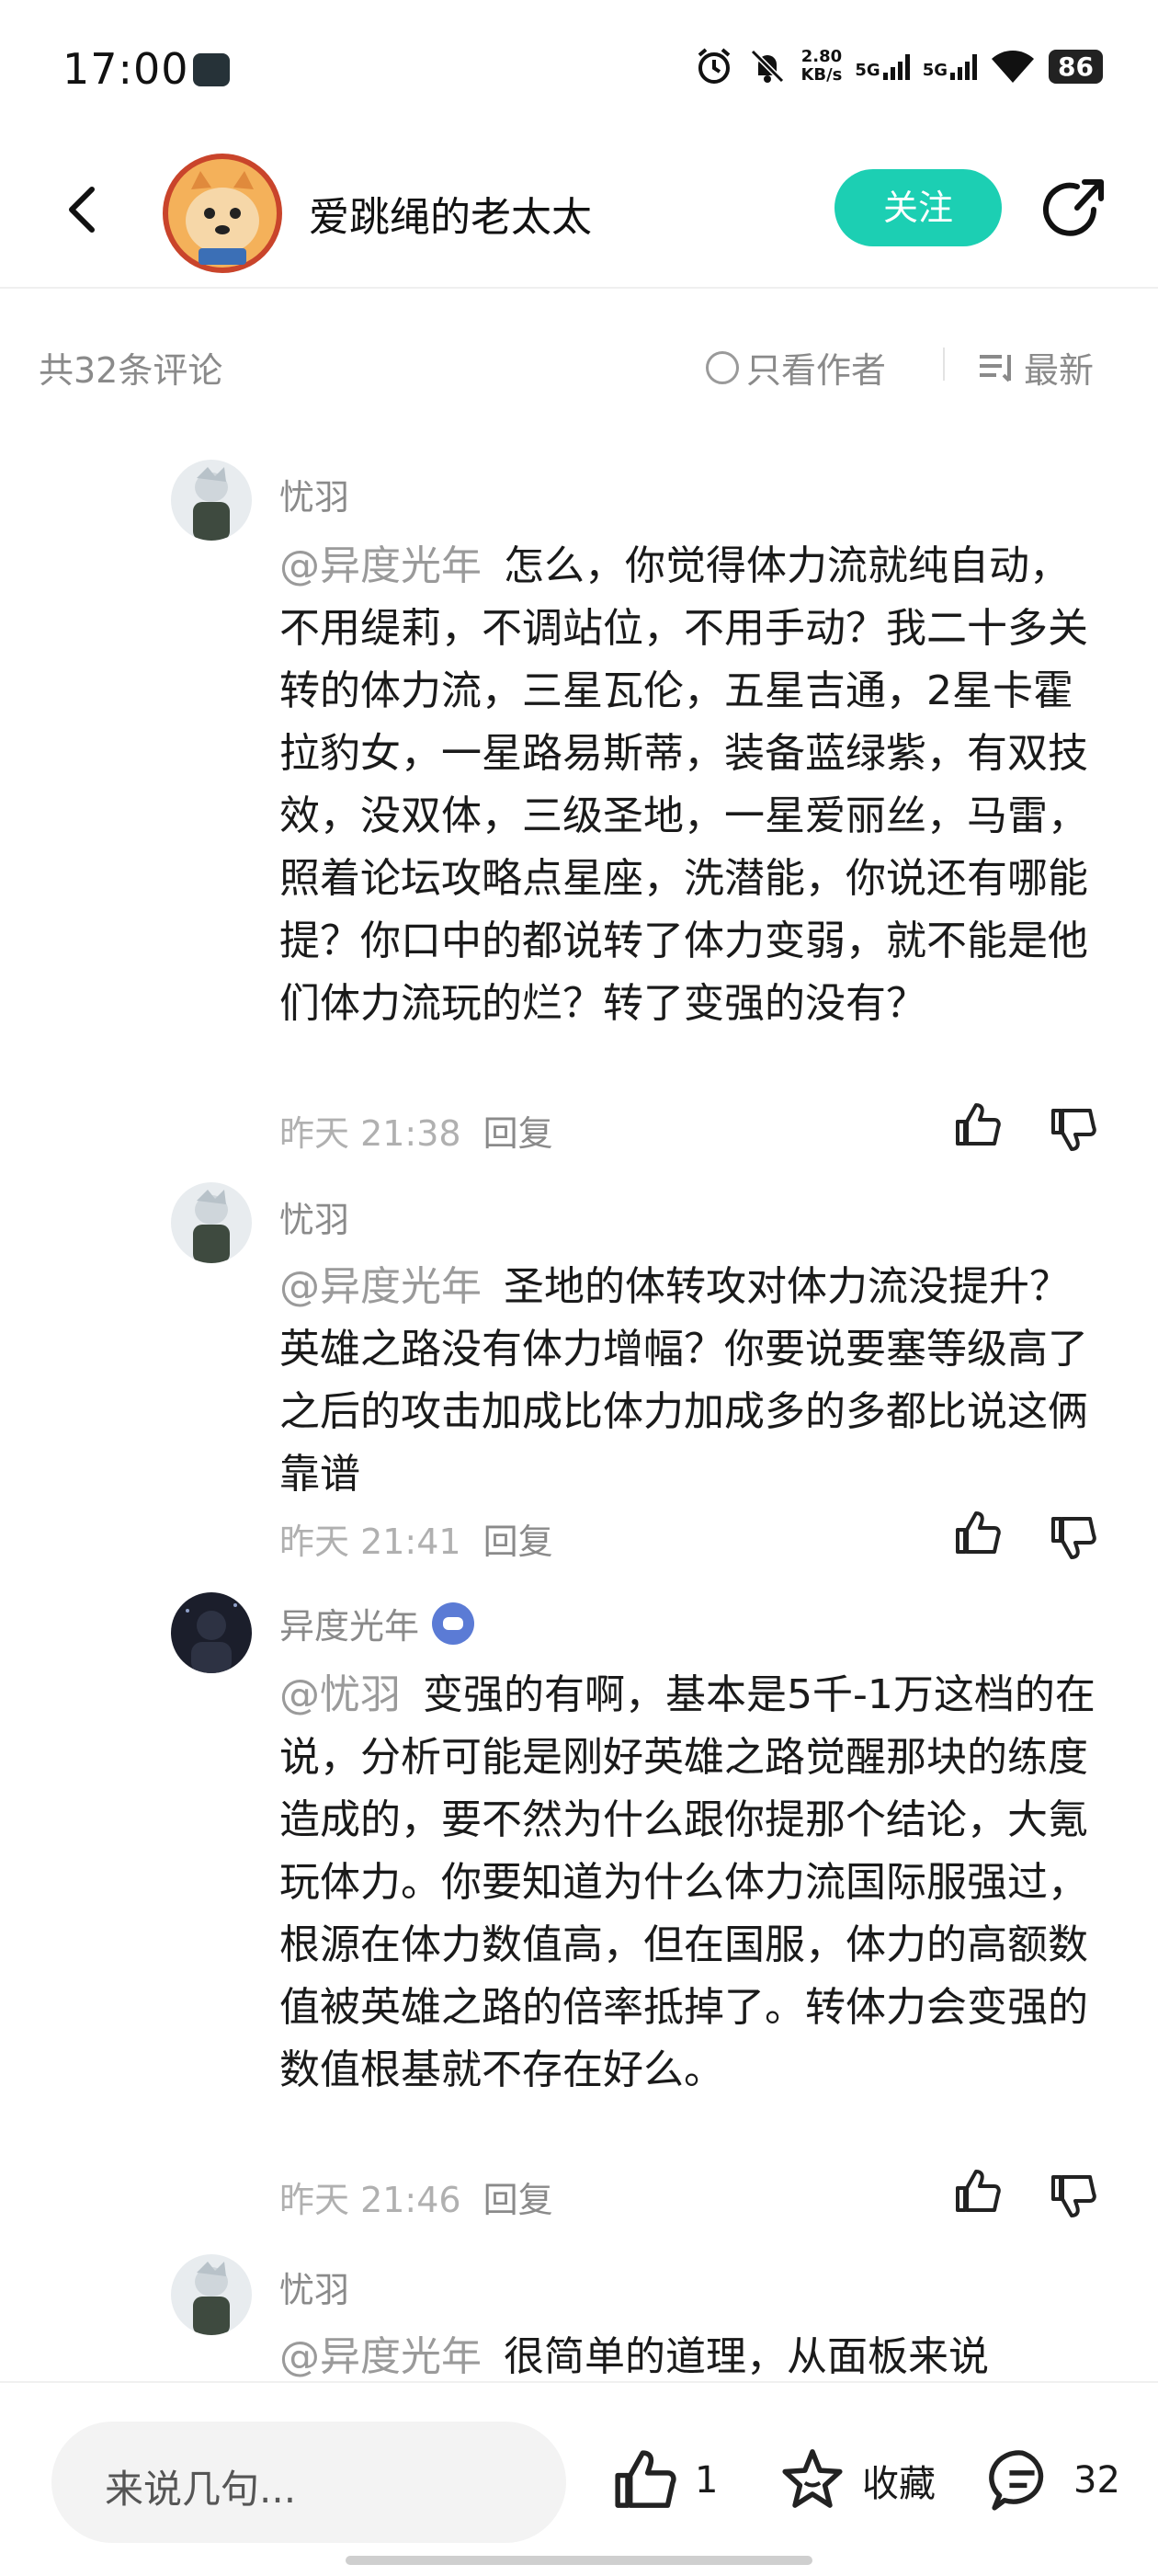  What do you see at coordinates (126, 69) in the screenshot?
I see `status-time: 17:00` at bounding box center [126, 69].